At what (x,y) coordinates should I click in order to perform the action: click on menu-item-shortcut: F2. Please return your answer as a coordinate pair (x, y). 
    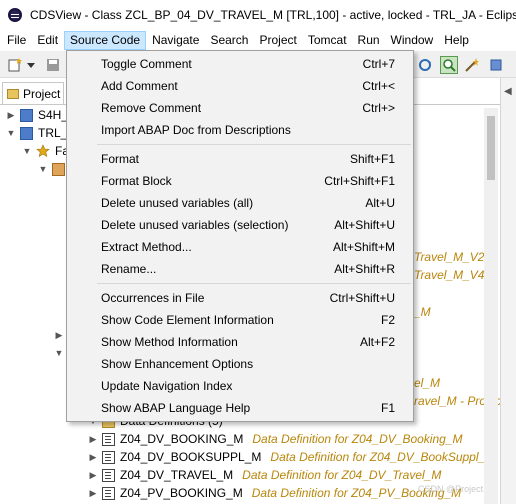
    Looking at the image, I should click on (387, 320).